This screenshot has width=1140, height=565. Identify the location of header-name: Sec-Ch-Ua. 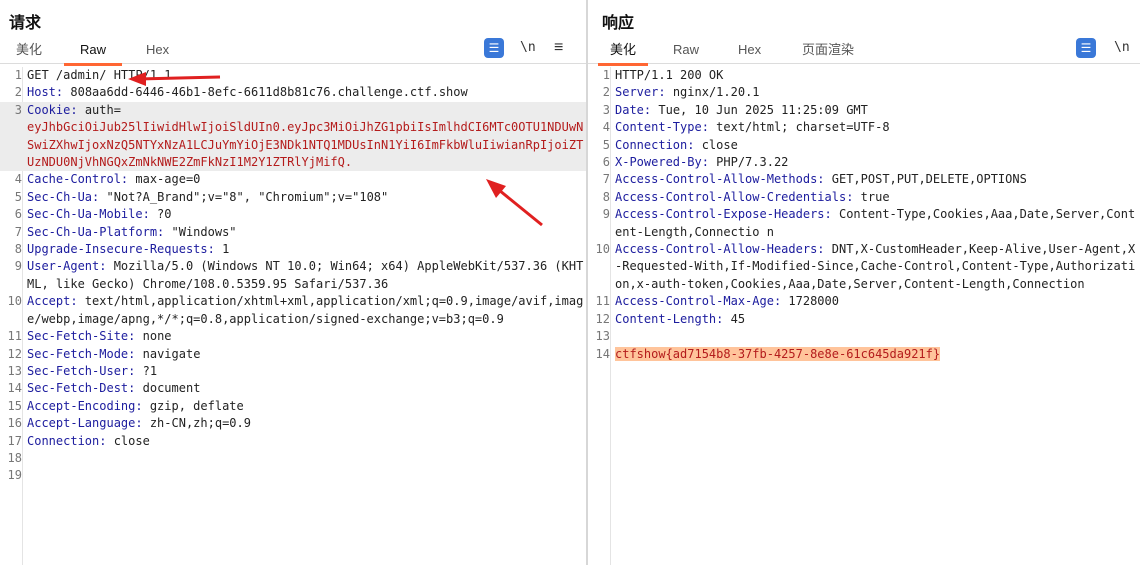
(60, 196).